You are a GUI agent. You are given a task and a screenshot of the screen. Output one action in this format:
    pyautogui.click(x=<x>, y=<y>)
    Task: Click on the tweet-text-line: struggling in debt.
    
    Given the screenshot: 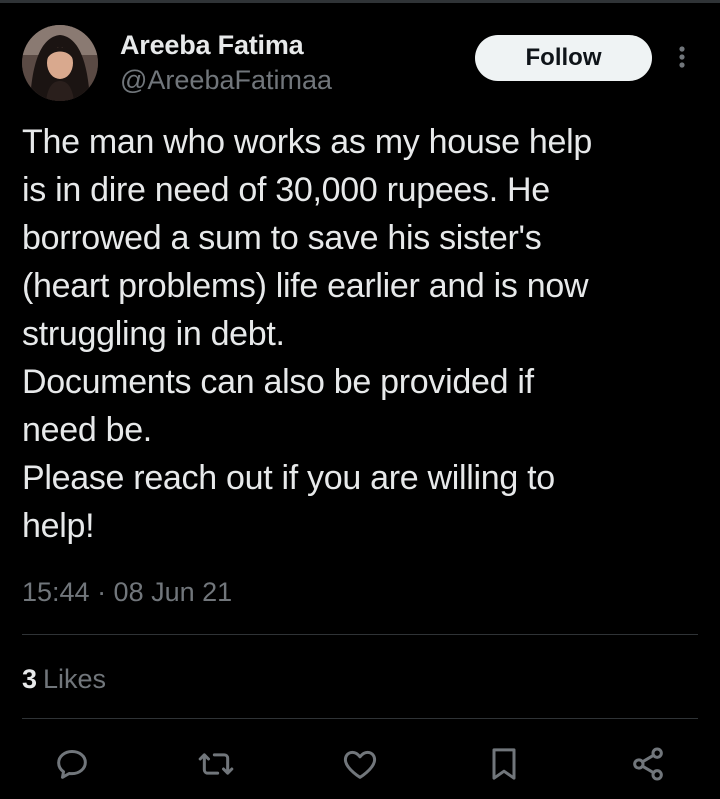 What is the action you would take?
    pyautogui.click(x=153, y=334)
    